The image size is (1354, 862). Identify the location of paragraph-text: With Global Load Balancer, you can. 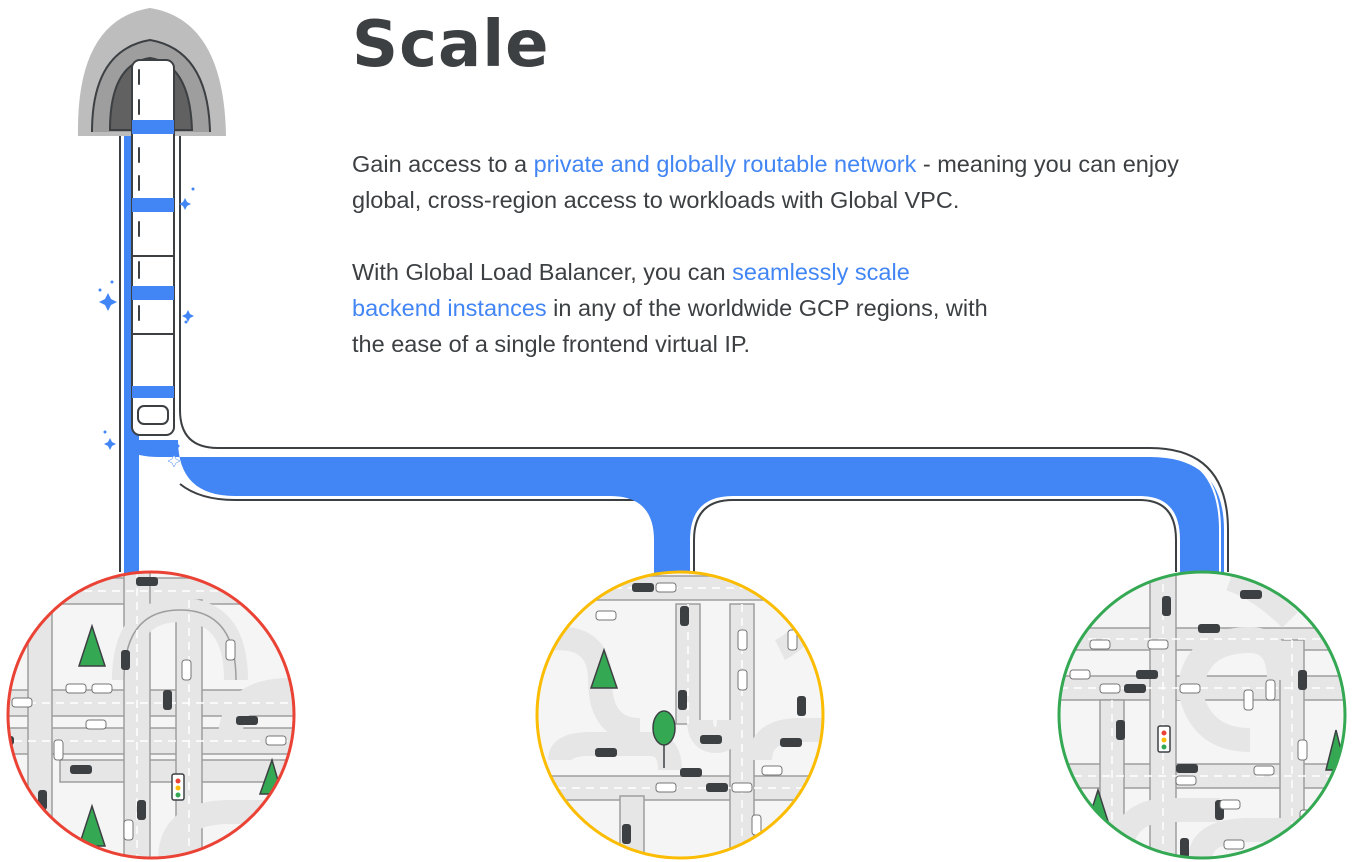
(542, 272).